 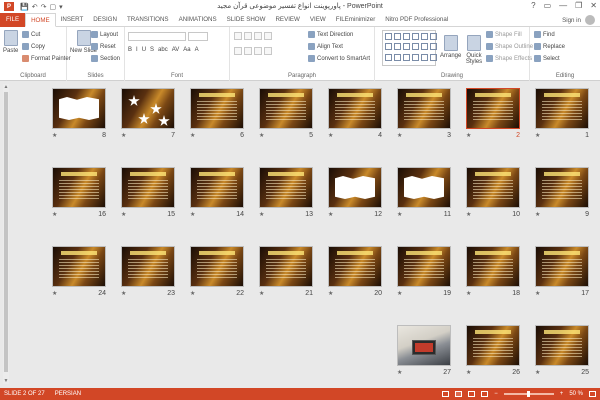 What do you see at coordinates (163, 50) in the screenshot?
I see `strikethrough-button: abc` at bounding box center [163, 50].